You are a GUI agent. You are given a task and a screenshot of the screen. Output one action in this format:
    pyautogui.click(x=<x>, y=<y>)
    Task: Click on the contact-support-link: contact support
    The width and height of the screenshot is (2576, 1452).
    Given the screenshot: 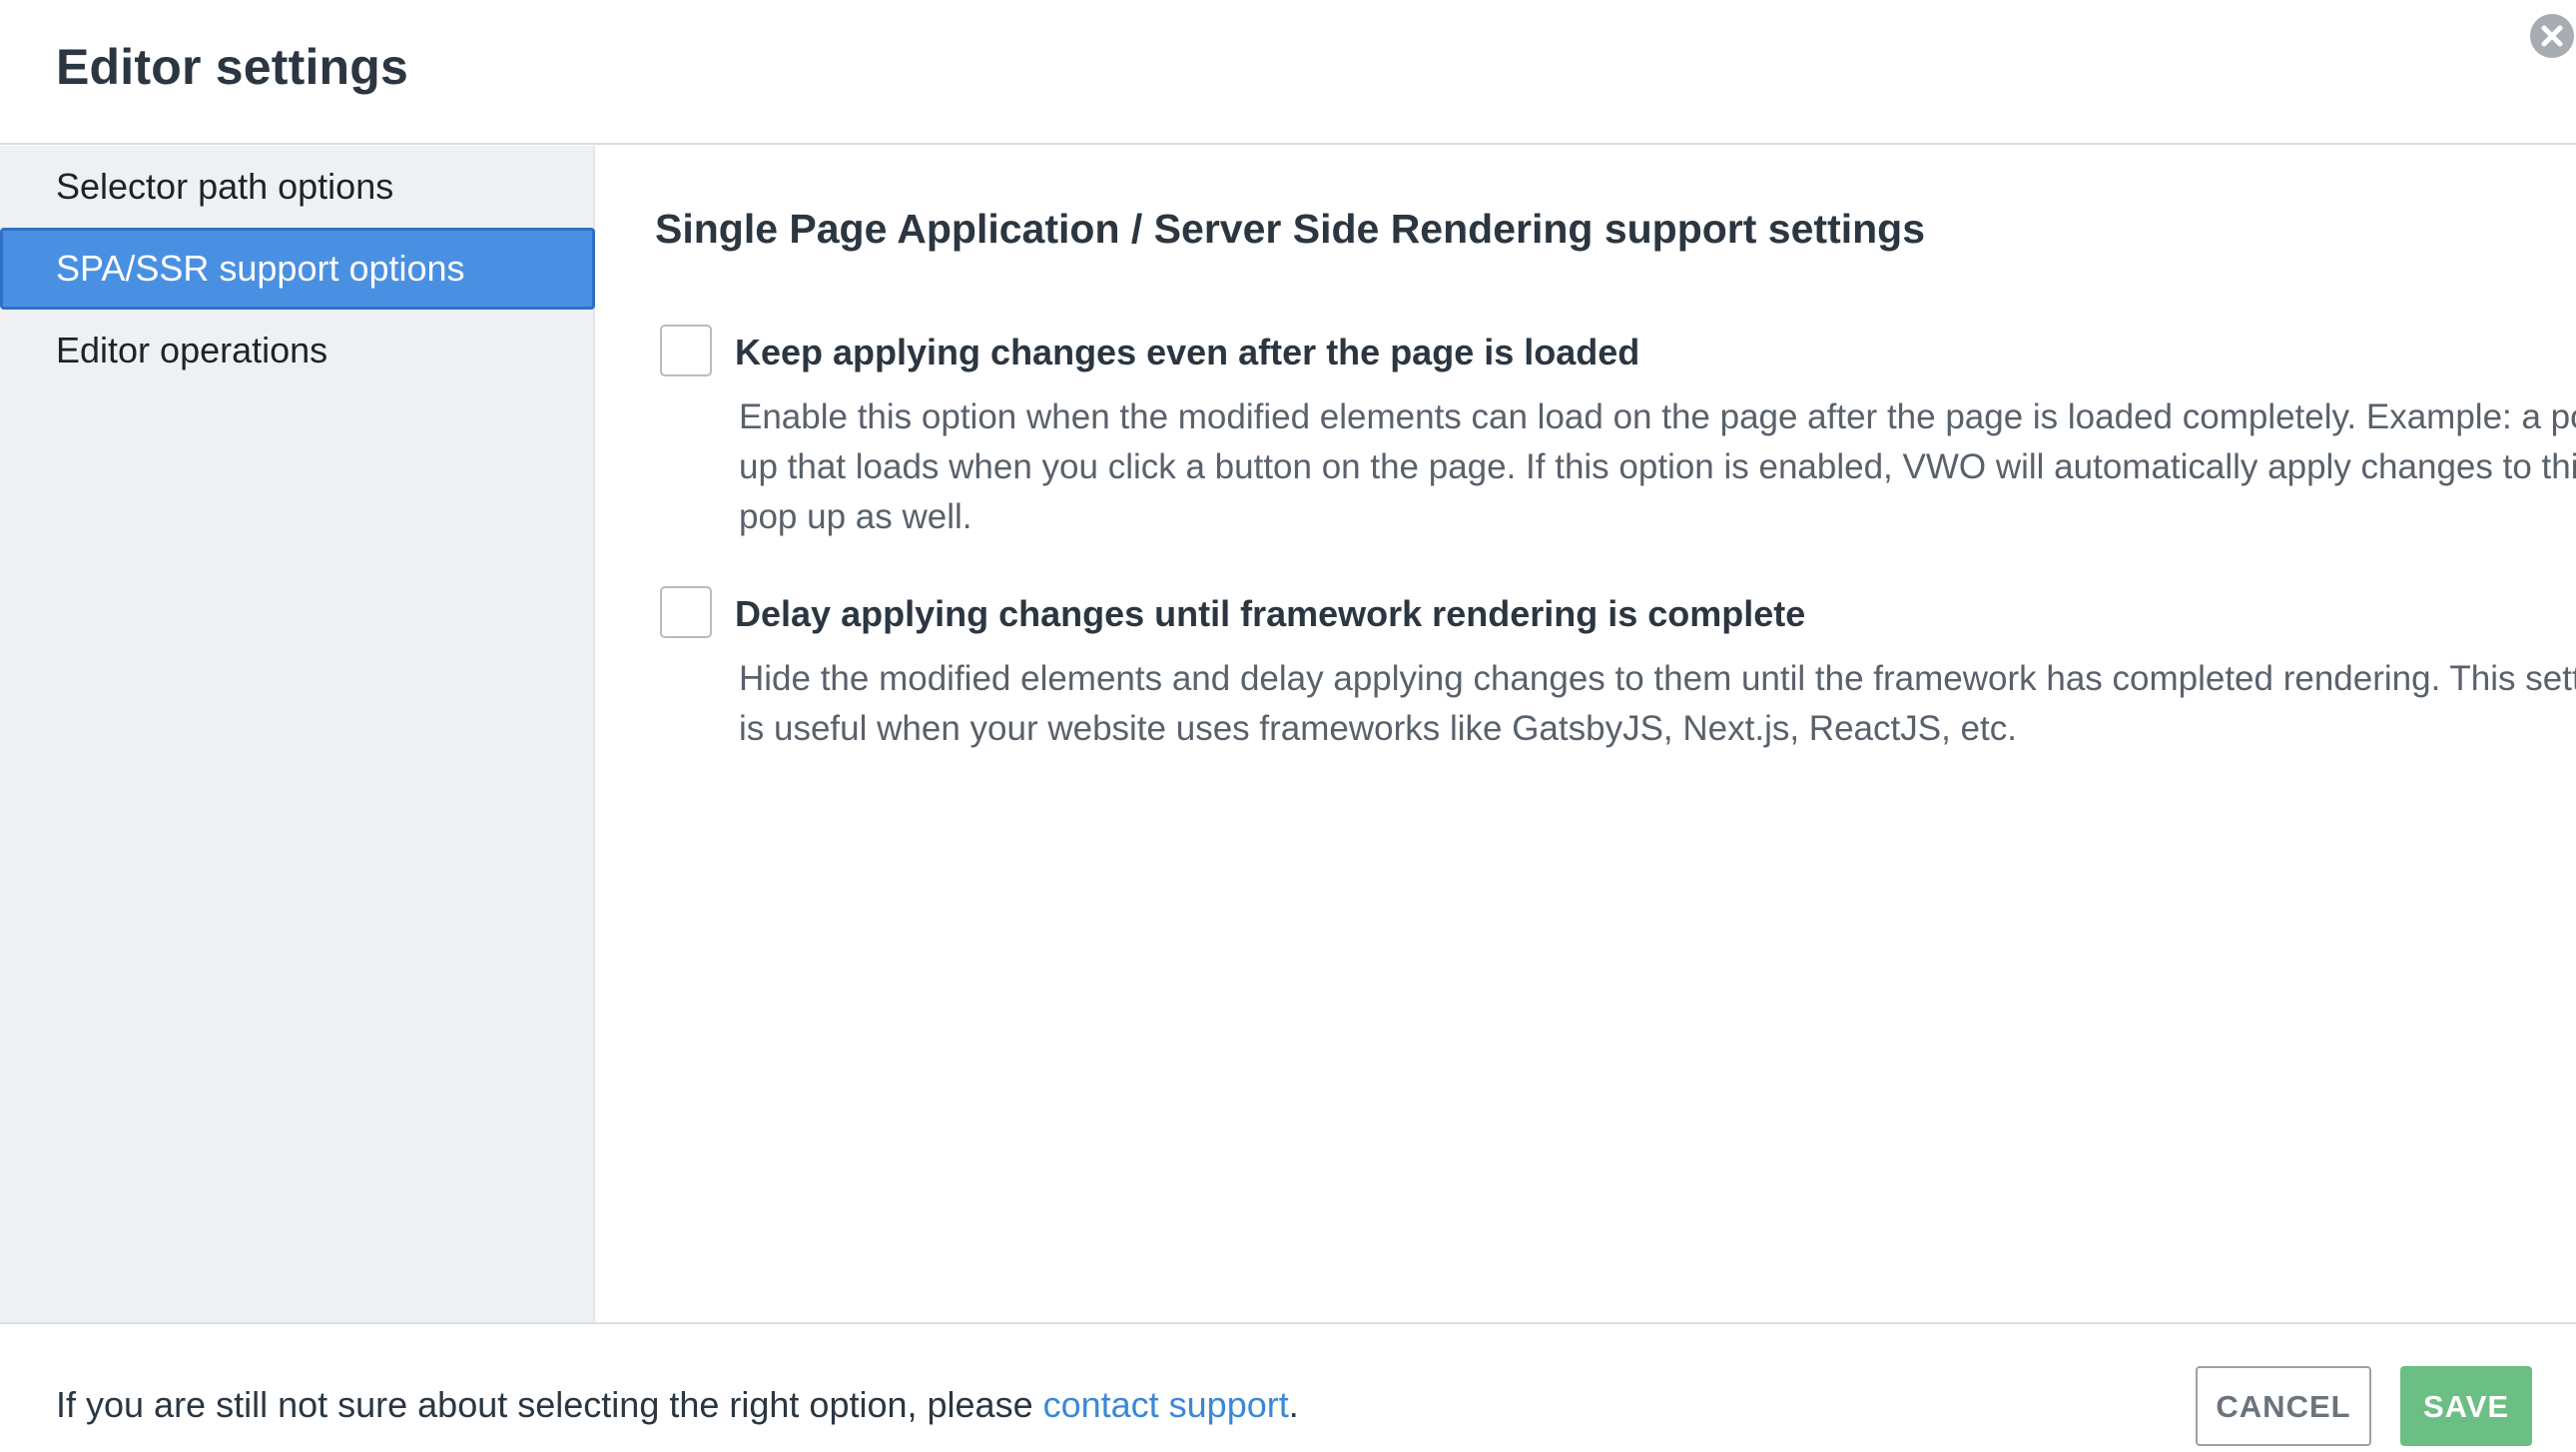 What is the action you would take?
    pyautogui.click(x=1166, y=1404)
    